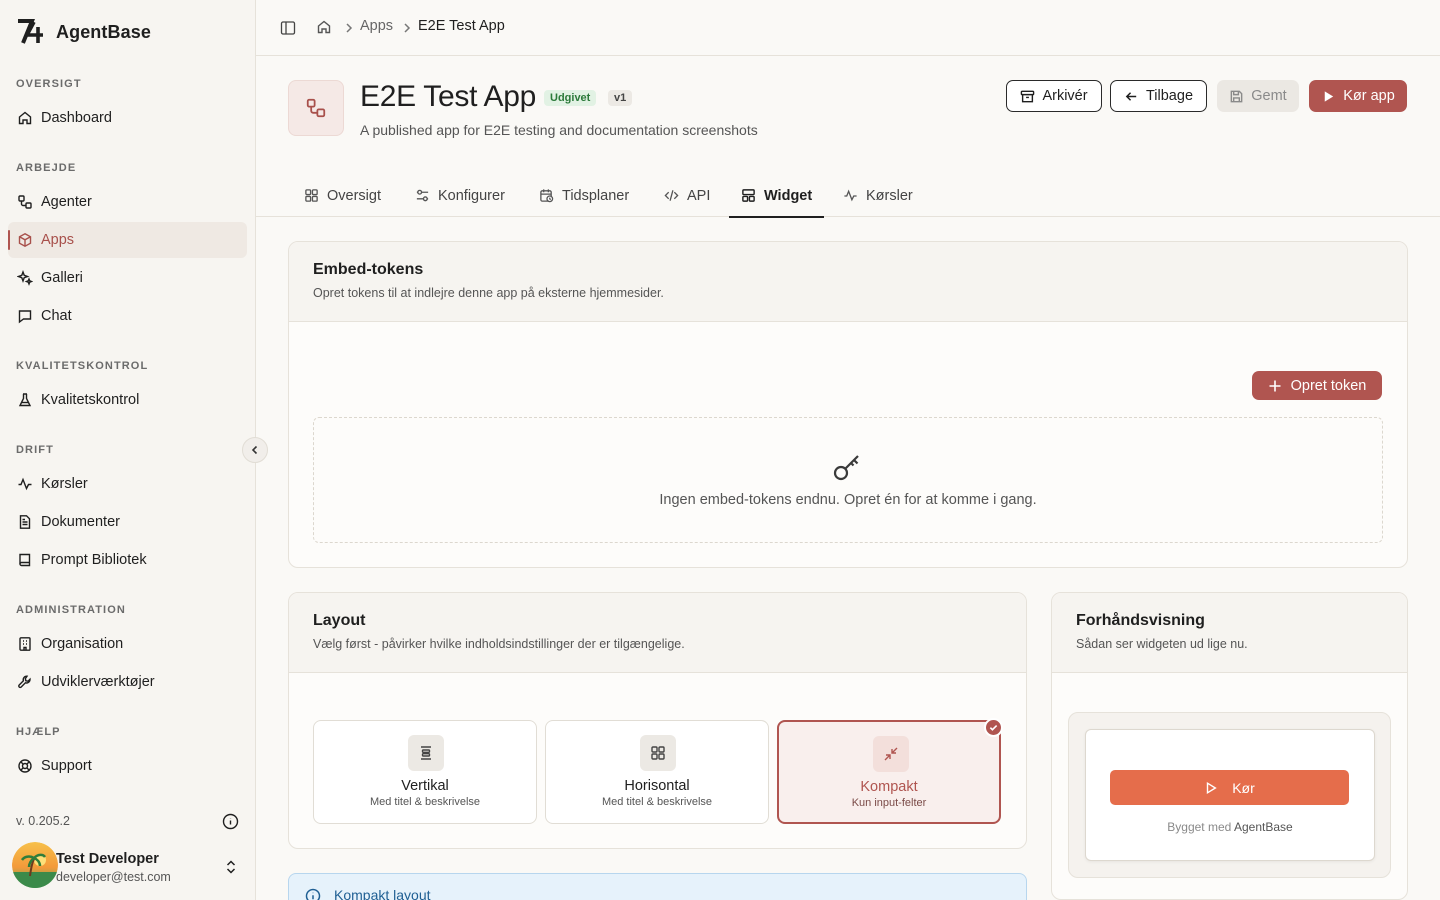 This screenshot has width=1440, height=900. I want to click on lifebuoy-icon, so click(25, 766).